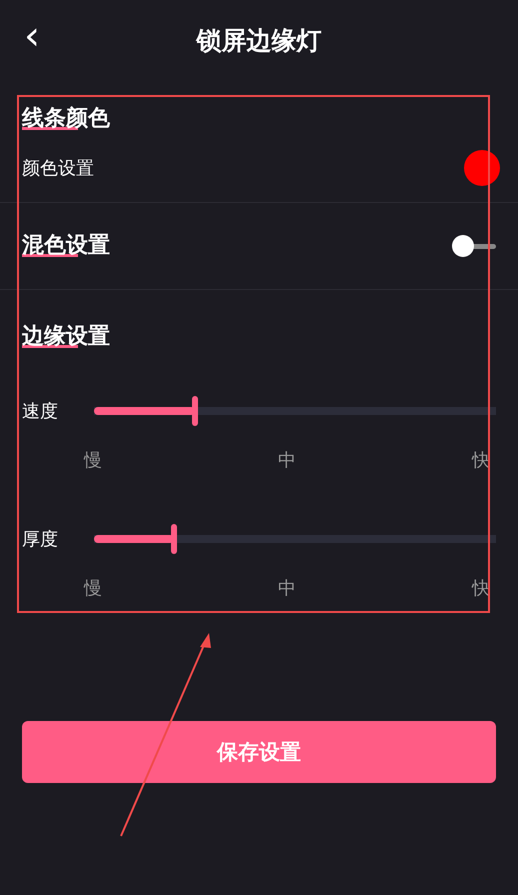 Image resolution: width=518 pixels, height=895 pixels. Describe the element at coordinates (40, 539) in the screenshot. I see `slider-label: 厚度` at that location.